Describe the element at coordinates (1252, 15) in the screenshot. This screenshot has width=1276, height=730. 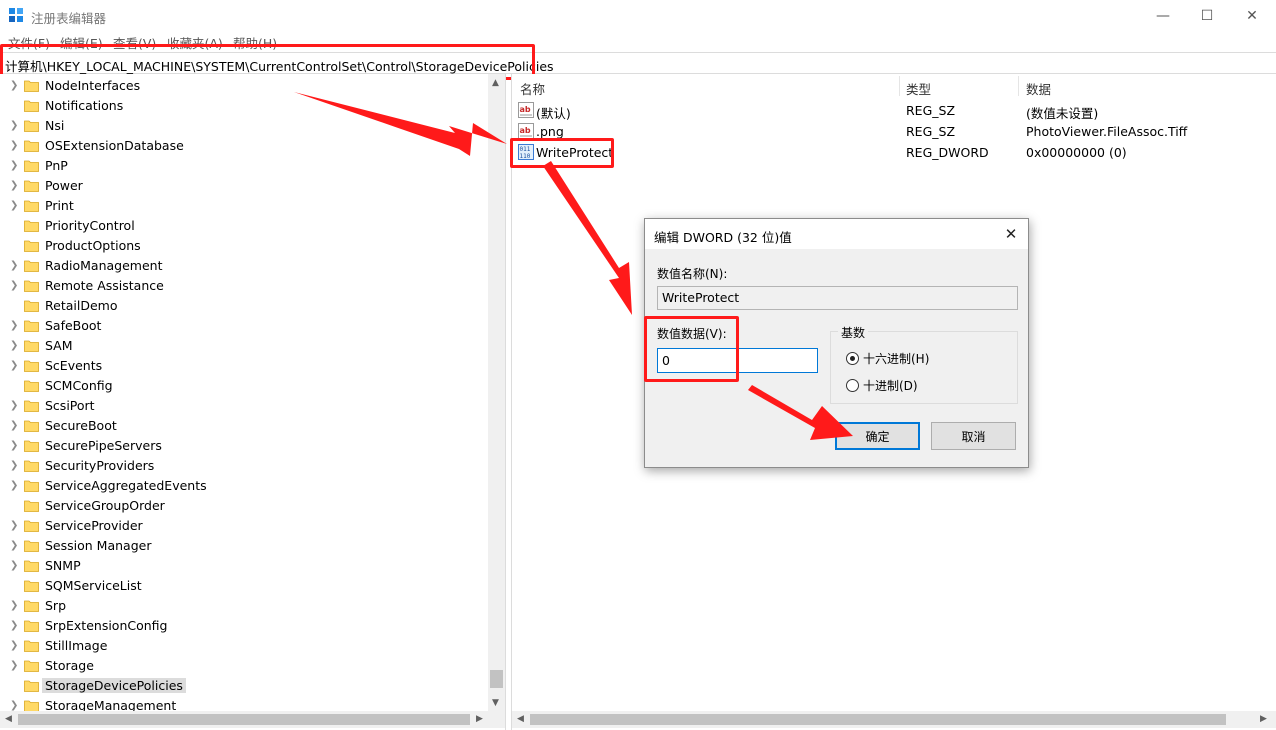
I see `close-window-button: ✕` at that location.